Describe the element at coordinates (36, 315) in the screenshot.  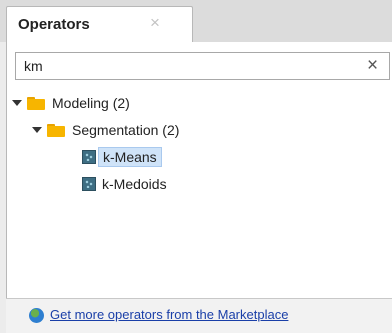
I see `globe-icon` at that location.